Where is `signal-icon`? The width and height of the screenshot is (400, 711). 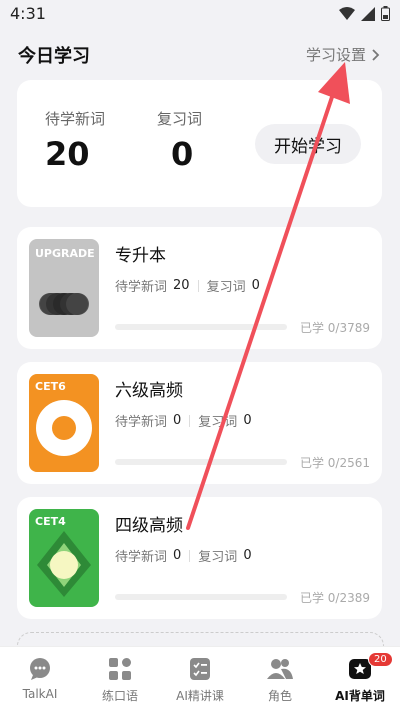
signal-icon is located at coordinates (368, 13).